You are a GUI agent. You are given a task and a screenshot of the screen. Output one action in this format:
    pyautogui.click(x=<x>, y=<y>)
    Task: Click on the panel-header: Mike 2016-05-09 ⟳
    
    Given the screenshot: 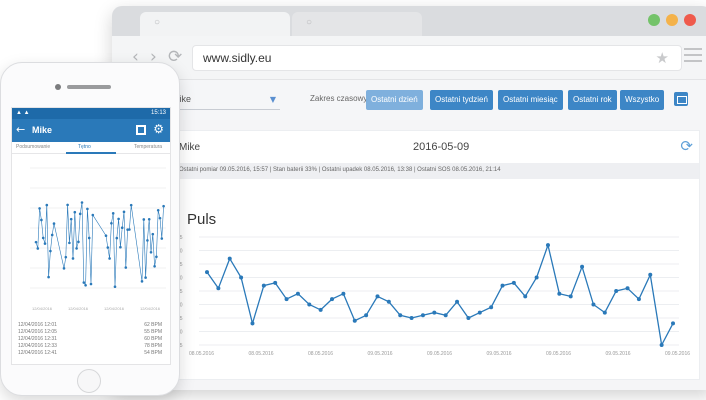 What is the action you would take?
    pyautogui.click(x=436, y=146)
    